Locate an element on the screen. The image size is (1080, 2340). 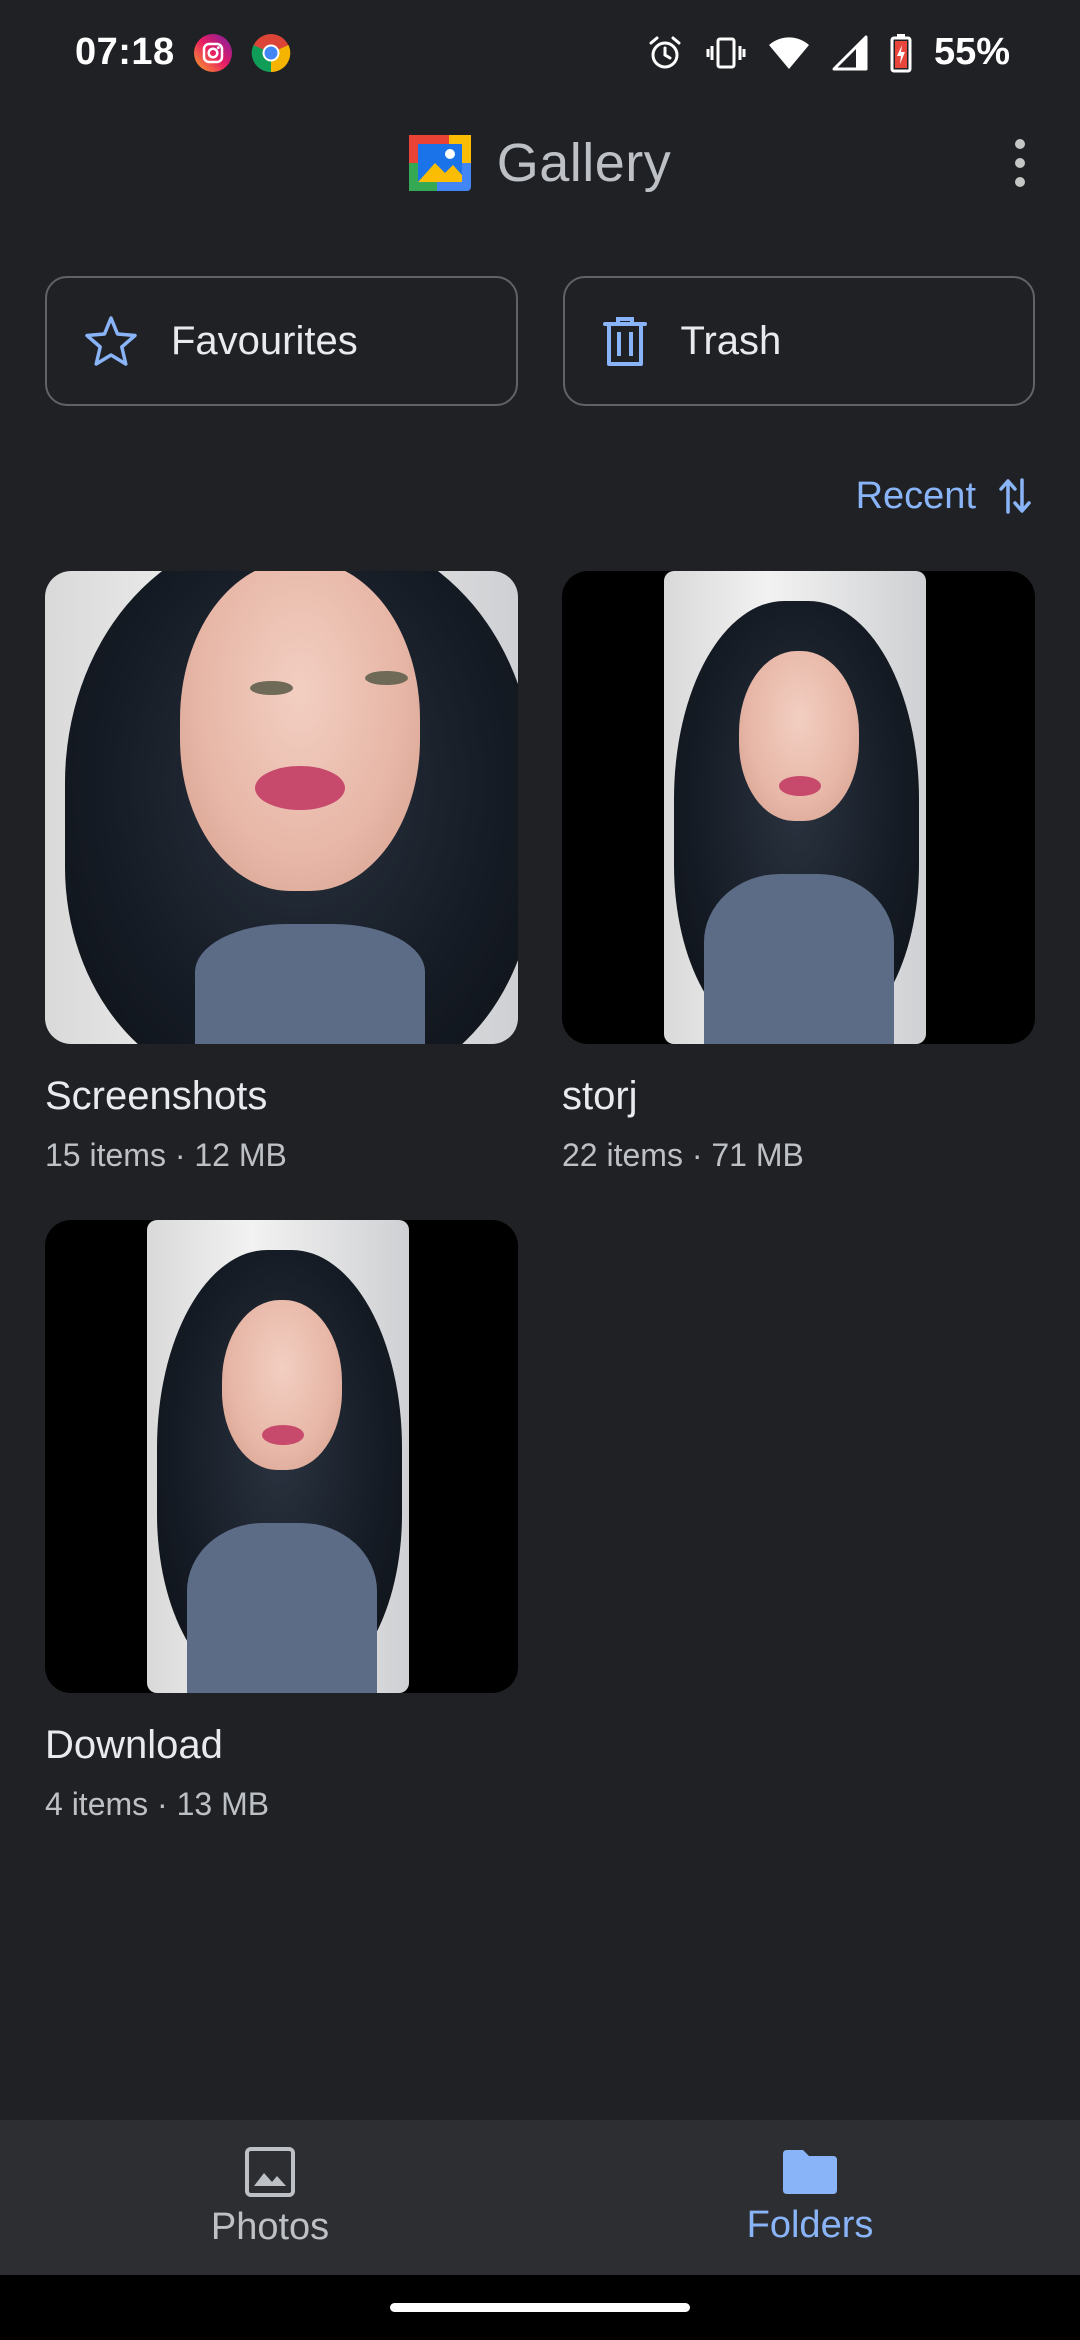
folder-meta: 4 items · 13 MB is located at coordinates (157, 1804).